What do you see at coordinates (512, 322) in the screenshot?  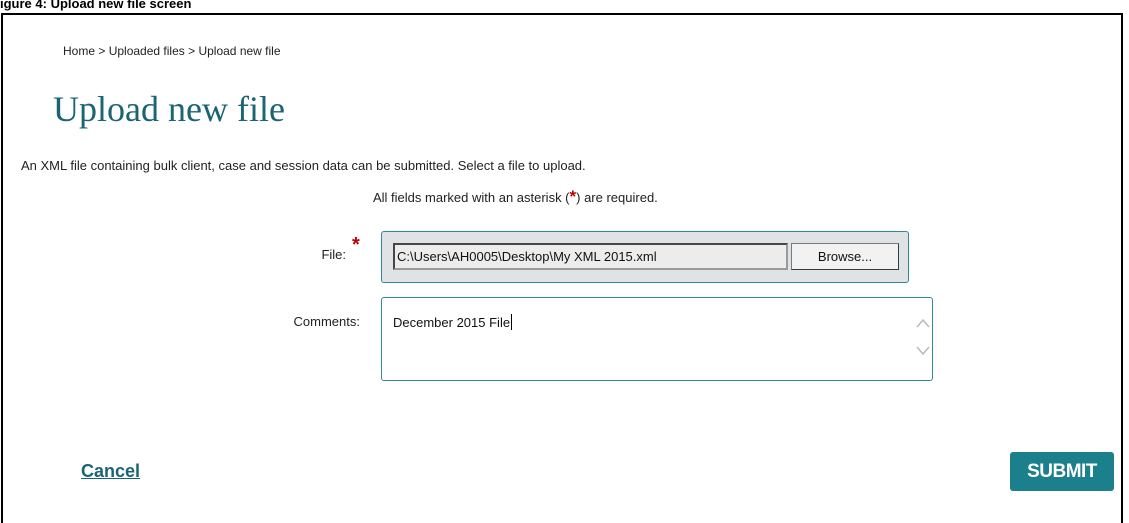 I see `text-caret` at bounding box center [512, 322].